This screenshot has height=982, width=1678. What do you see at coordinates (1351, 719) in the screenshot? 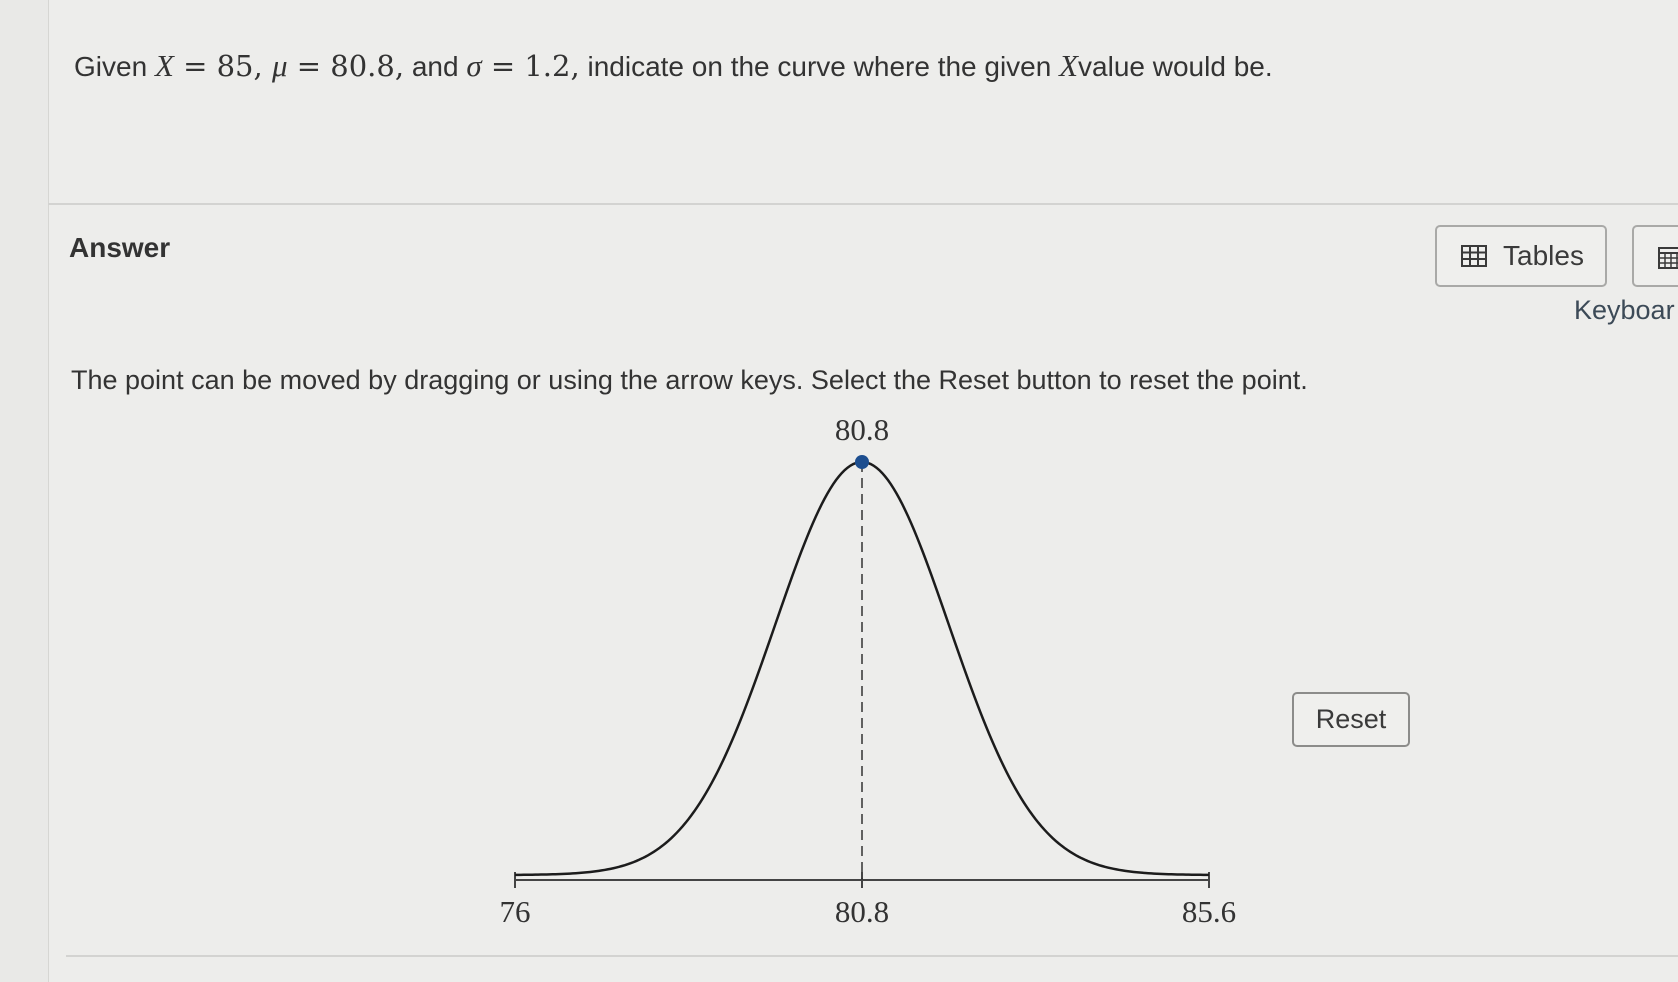
I see `reset-button: Reset` at bounding box center [1351, 719].